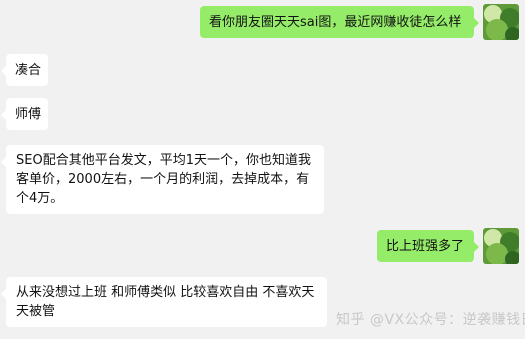 This screenshot has width=525, height=339. I want to click on message-text-line: SEO配合其他平台发文，平均1天一个，你也知道我, so click(163, 160).